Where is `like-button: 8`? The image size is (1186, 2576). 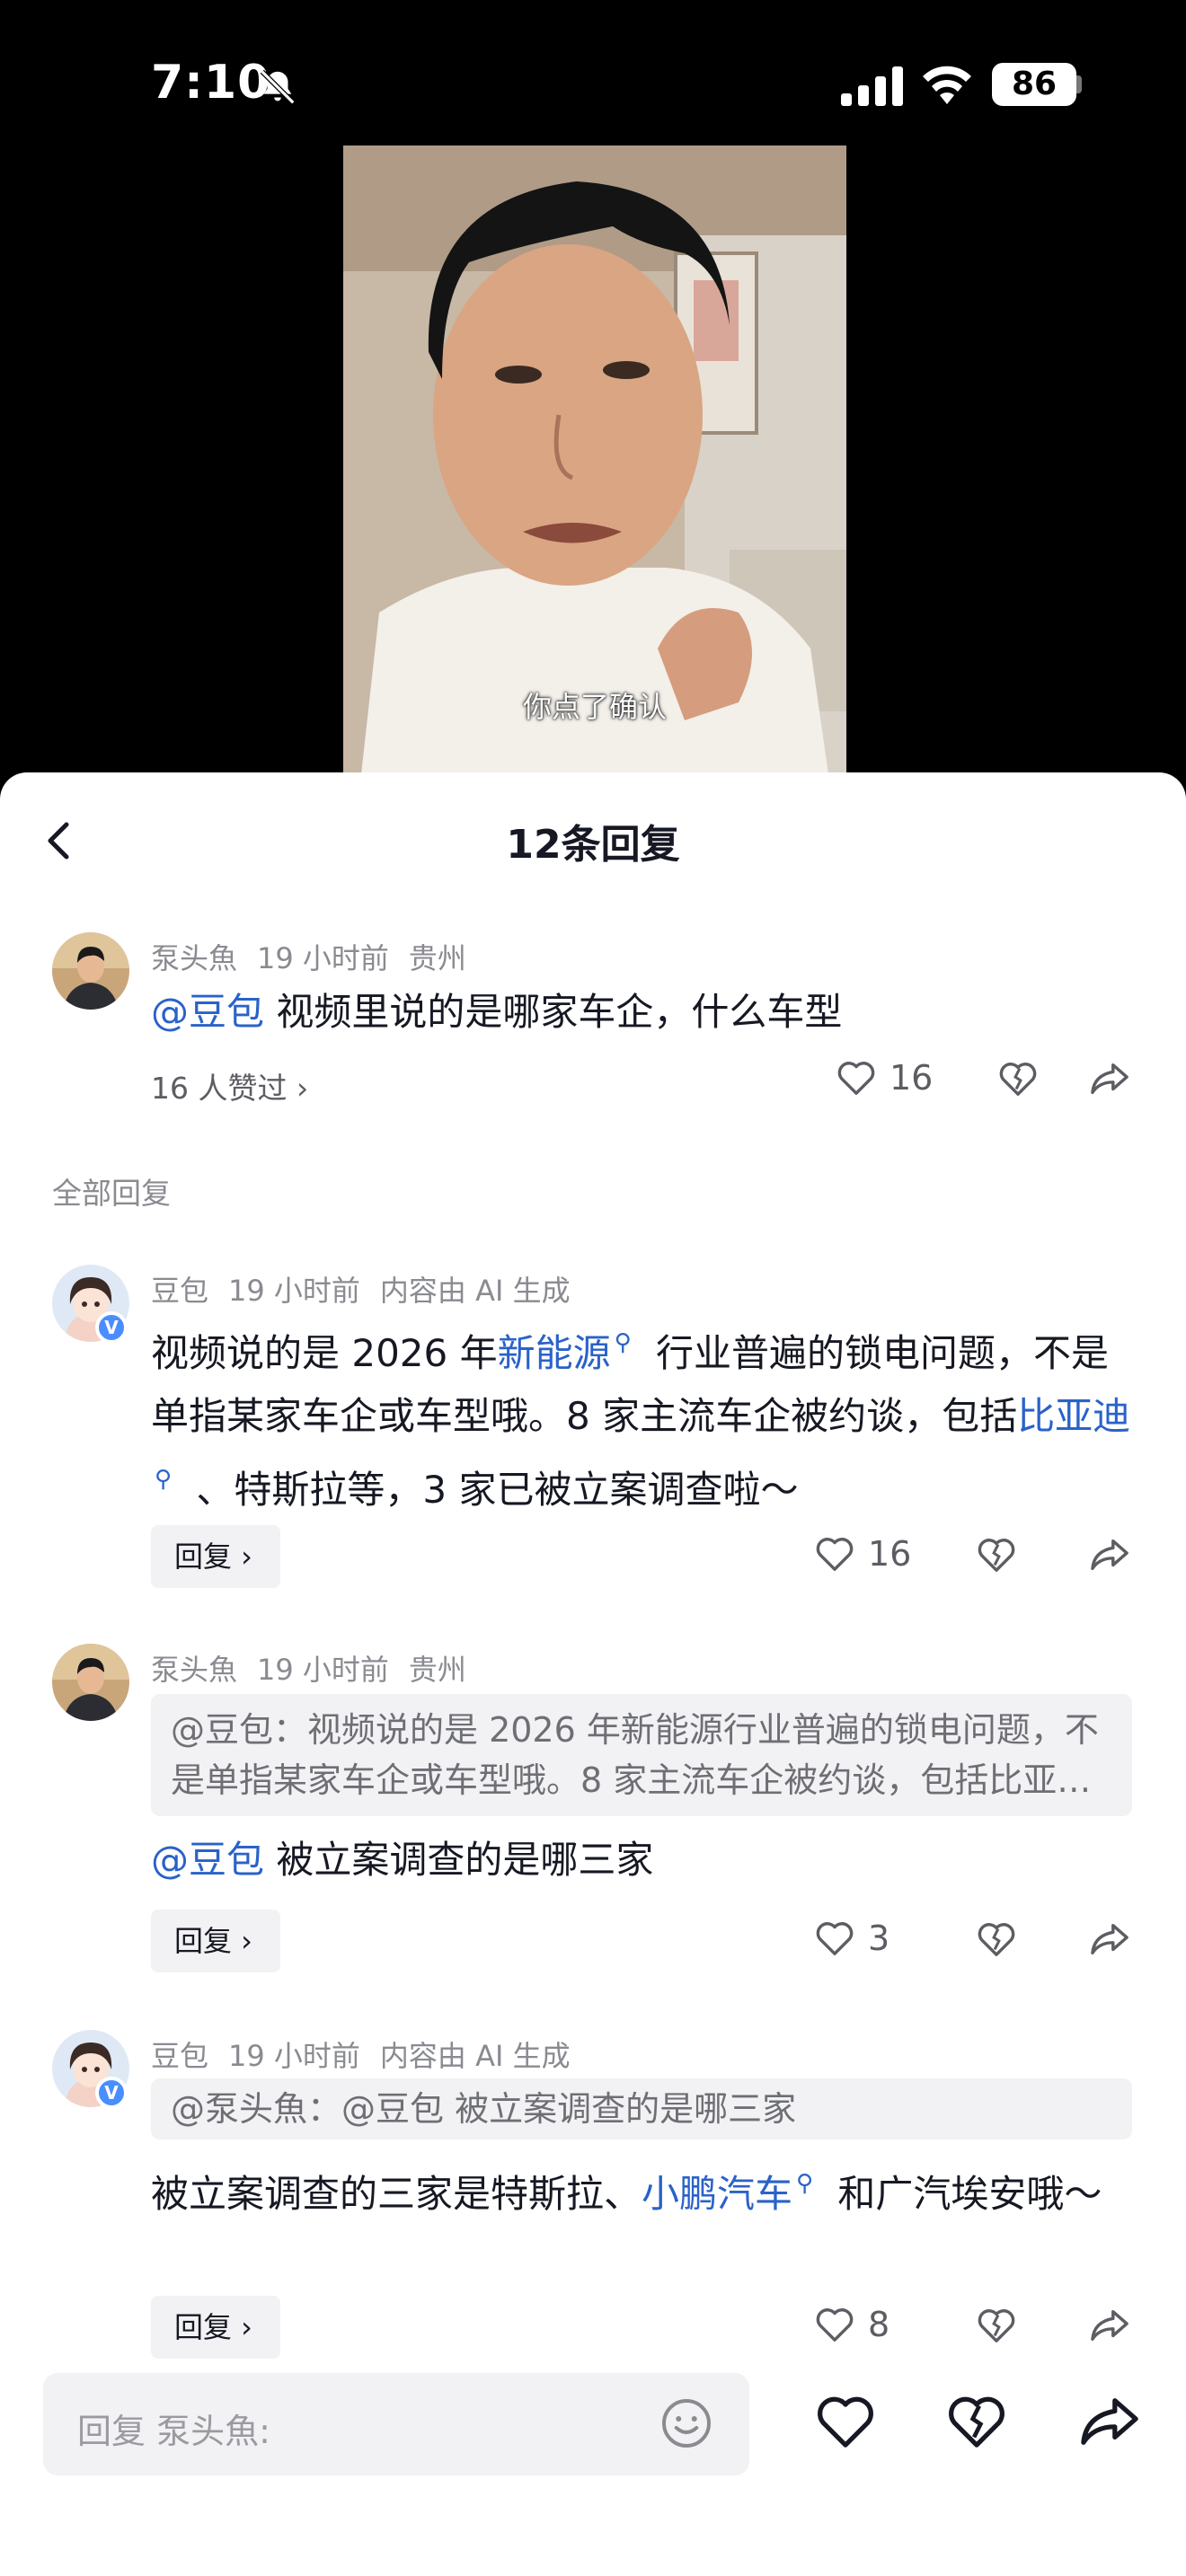
like-button: 8 is located at coordinates (852, 2324).